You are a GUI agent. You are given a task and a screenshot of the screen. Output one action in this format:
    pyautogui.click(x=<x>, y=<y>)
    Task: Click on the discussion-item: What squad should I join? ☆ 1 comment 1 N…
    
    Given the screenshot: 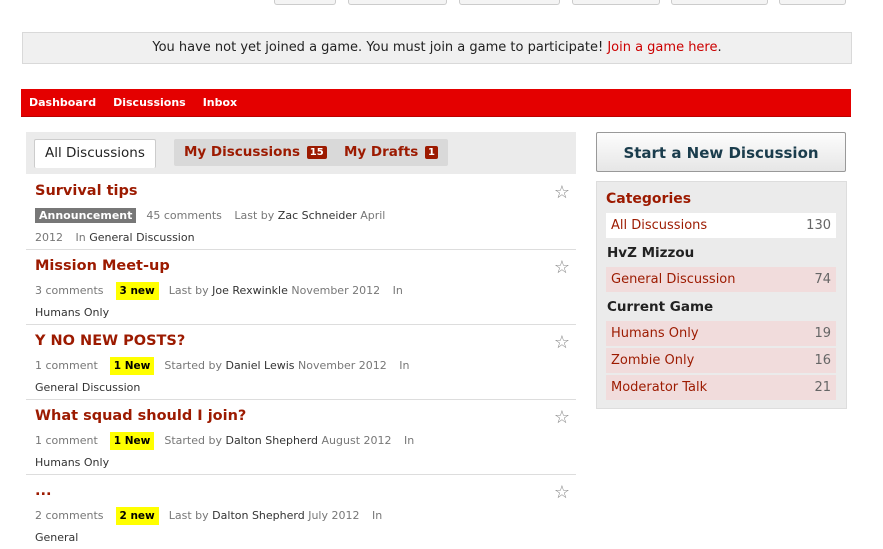 What is the action you would take?
    pyautogui.click(x=301, y=437)
    